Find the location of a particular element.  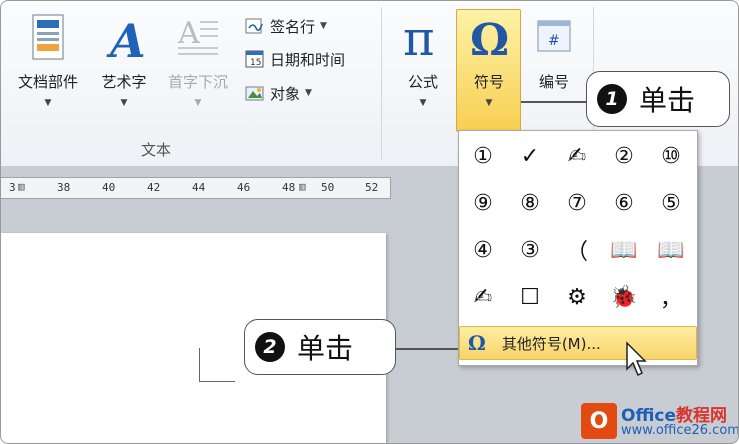

mouse-pointer-icon is located at coordinates (636, 359).